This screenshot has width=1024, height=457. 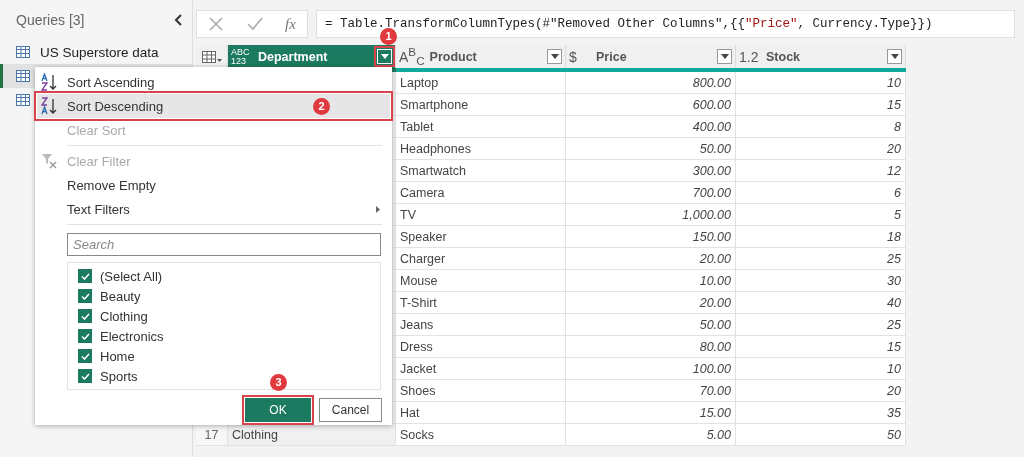 What do you see at coordinates (211, 434) in the screenshot?
I see `row-number: 17` at bounding box center [211, 434].